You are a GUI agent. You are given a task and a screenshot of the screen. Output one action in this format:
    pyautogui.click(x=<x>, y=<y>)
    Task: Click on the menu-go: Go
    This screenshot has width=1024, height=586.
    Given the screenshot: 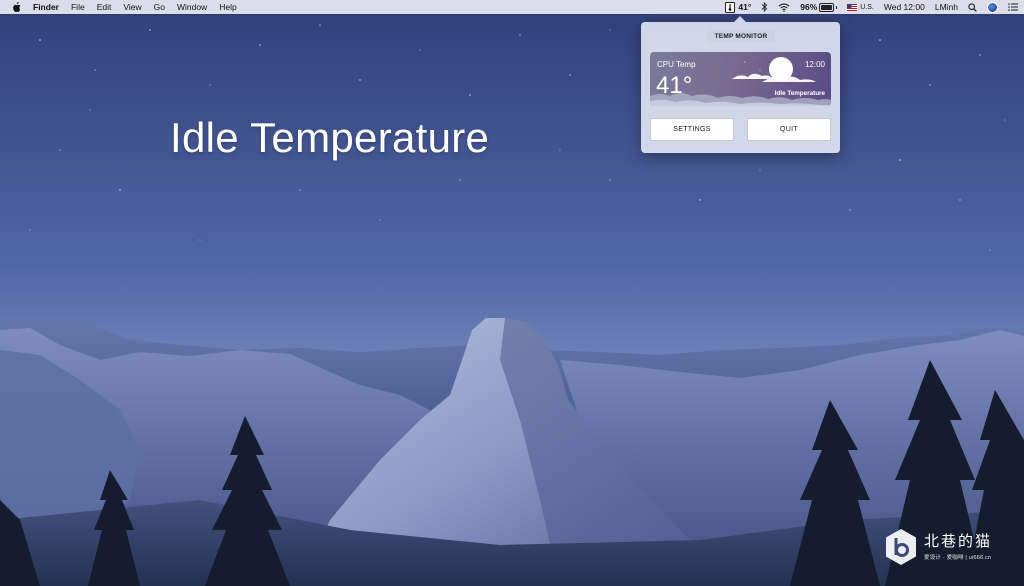 What is the action you would take?
    pyautogui.click(x=159, y=7)
    